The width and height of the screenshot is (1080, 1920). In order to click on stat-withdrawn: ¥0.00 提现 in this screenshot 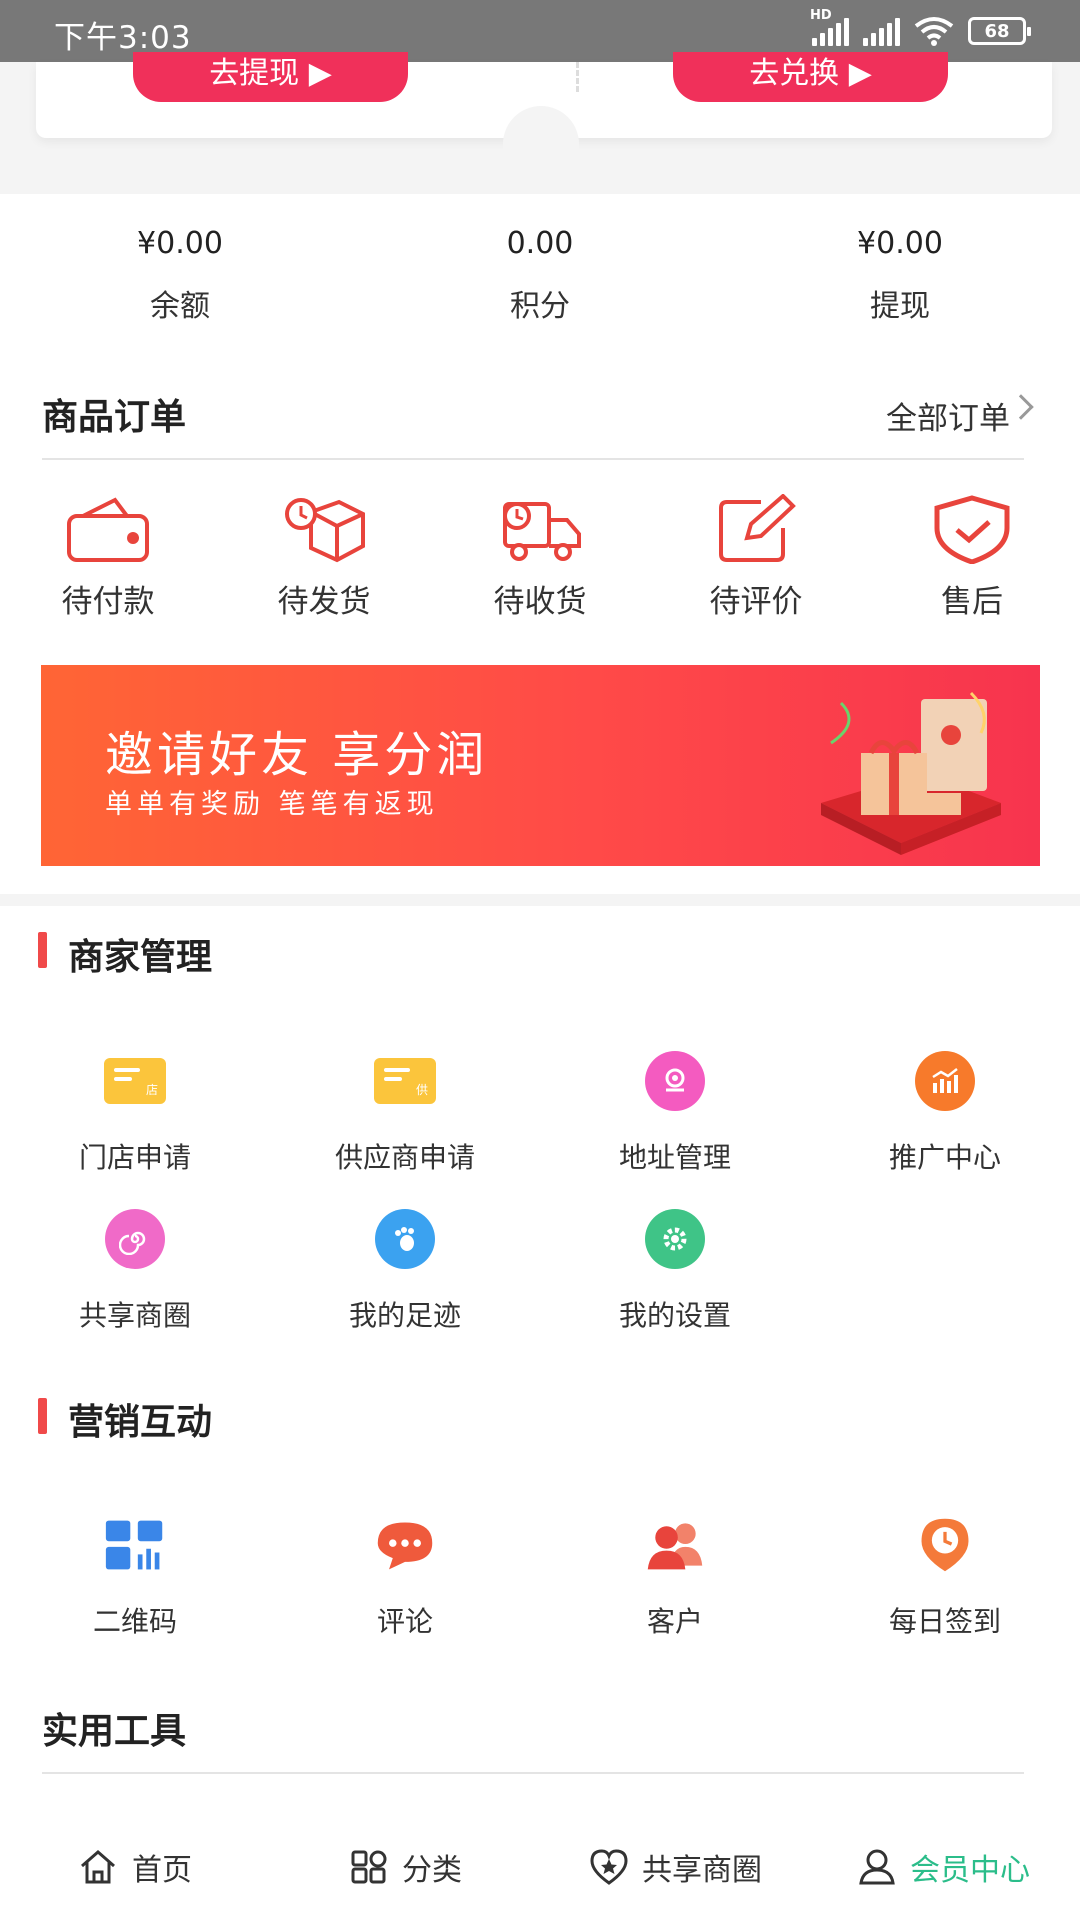, I will do `click(900, 275)`.